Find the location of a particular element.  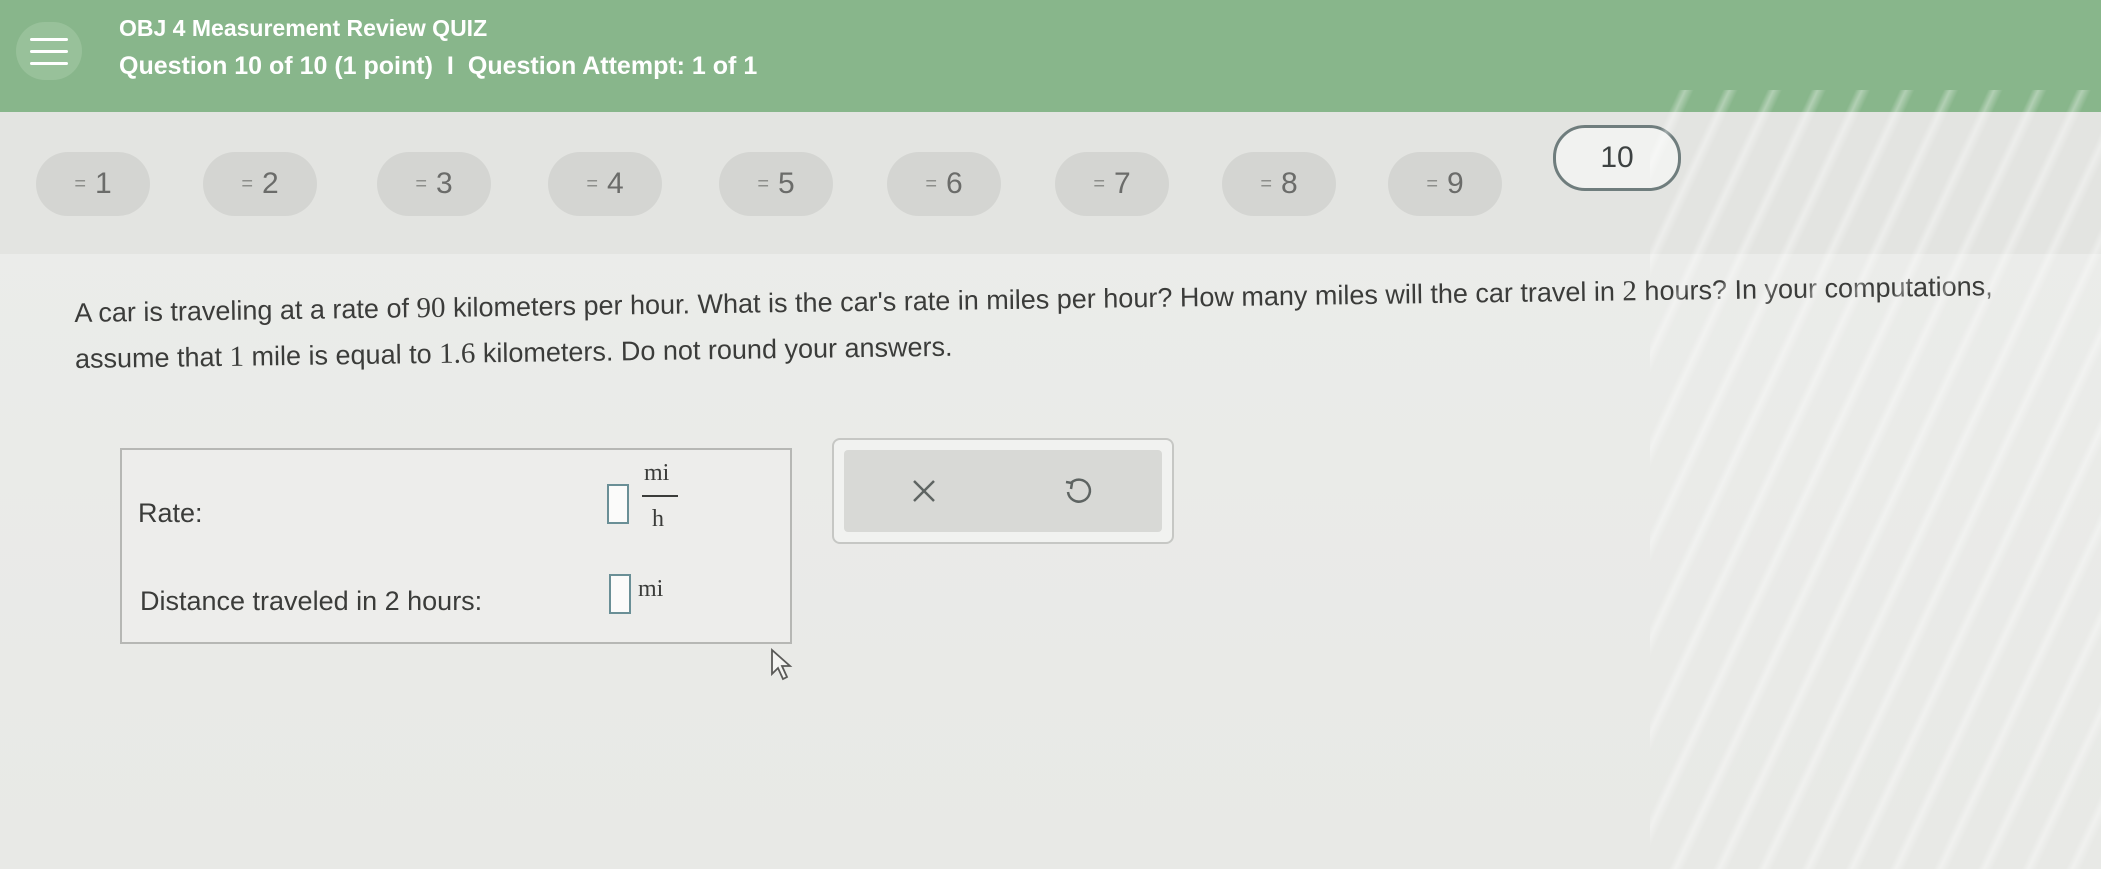

question-number: 10 is located at coordinates (1617, 157).